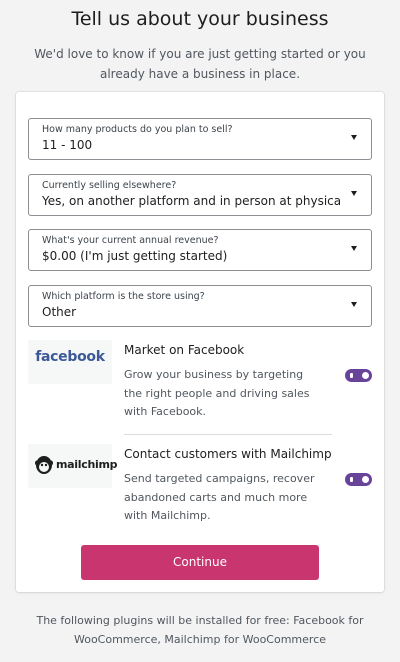 The image size is (400, 662). Describe the element at coordinates (130, 240) in the screenshot. I see `annual-revenue-label: What's your current annual revenue?` at that location.